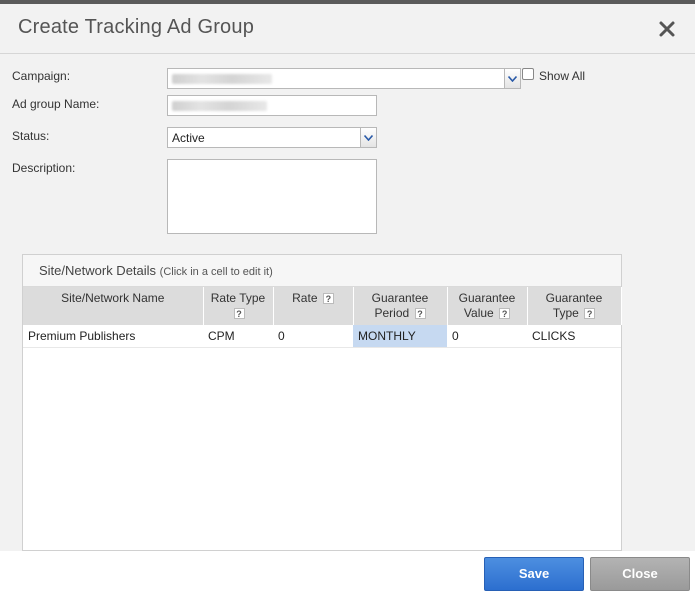 This screenshot has height=591, width=695. What do you see at coordinates (238, 336) in the screenshot?
I see `cell-rate-type: CPM` at bounding box center [238, 336].